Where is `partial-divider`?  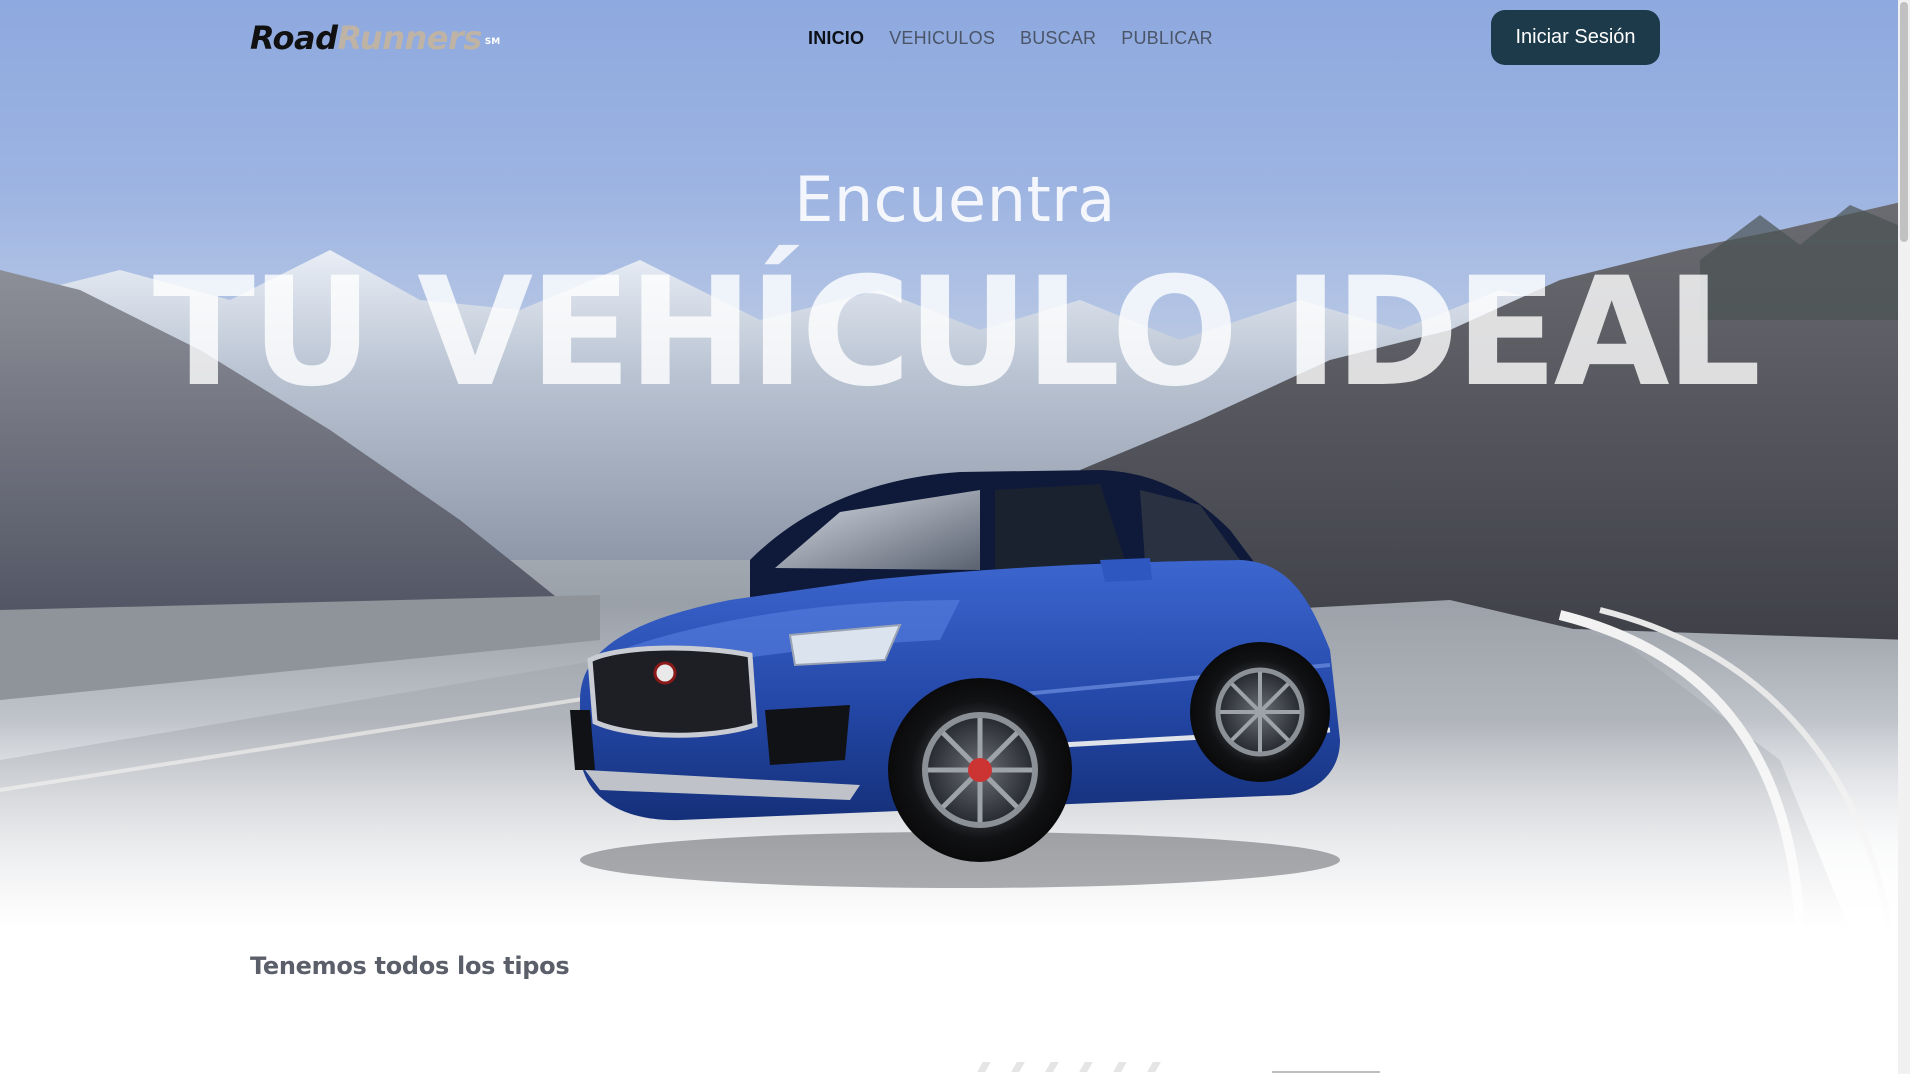 partial-divider is located at coordinates (1326, 1072).